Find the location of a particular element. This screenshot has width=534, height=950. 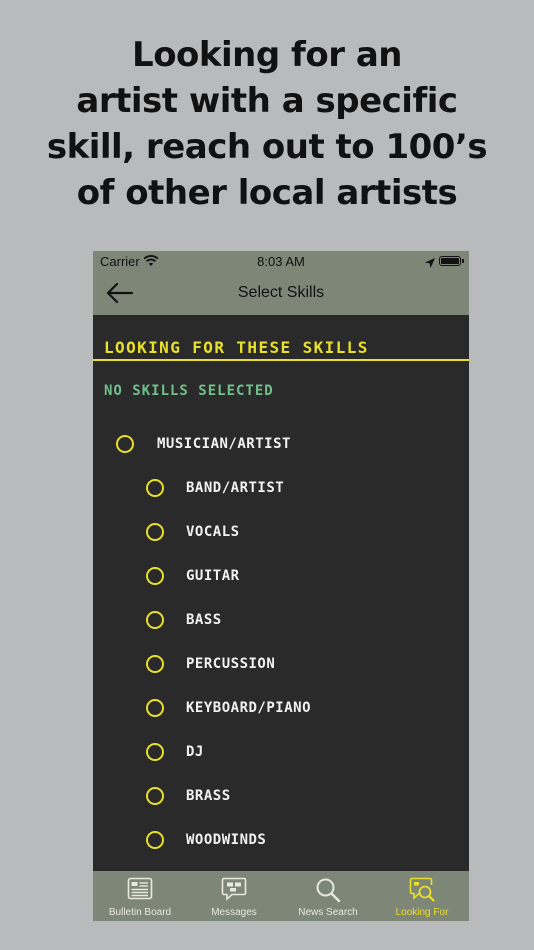

skill-row: GUITAR is located at coordinates (296, 580).